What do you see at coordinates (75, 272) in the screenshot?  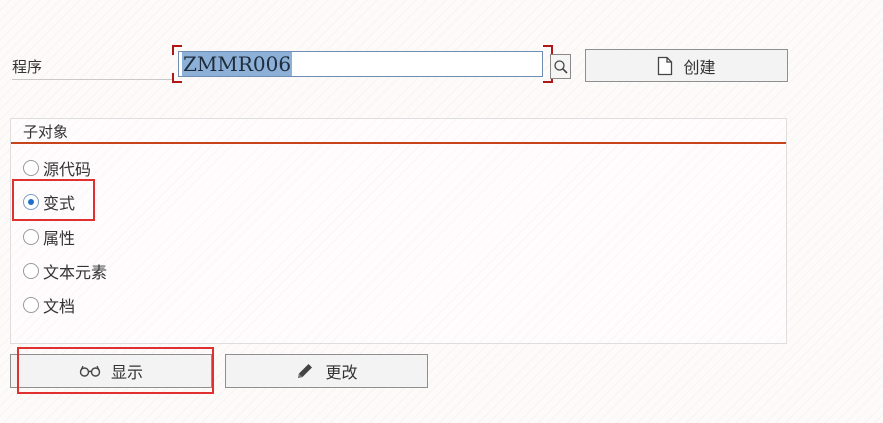 I see `radio-label: 文本元素` at bounding box center [75, 272].